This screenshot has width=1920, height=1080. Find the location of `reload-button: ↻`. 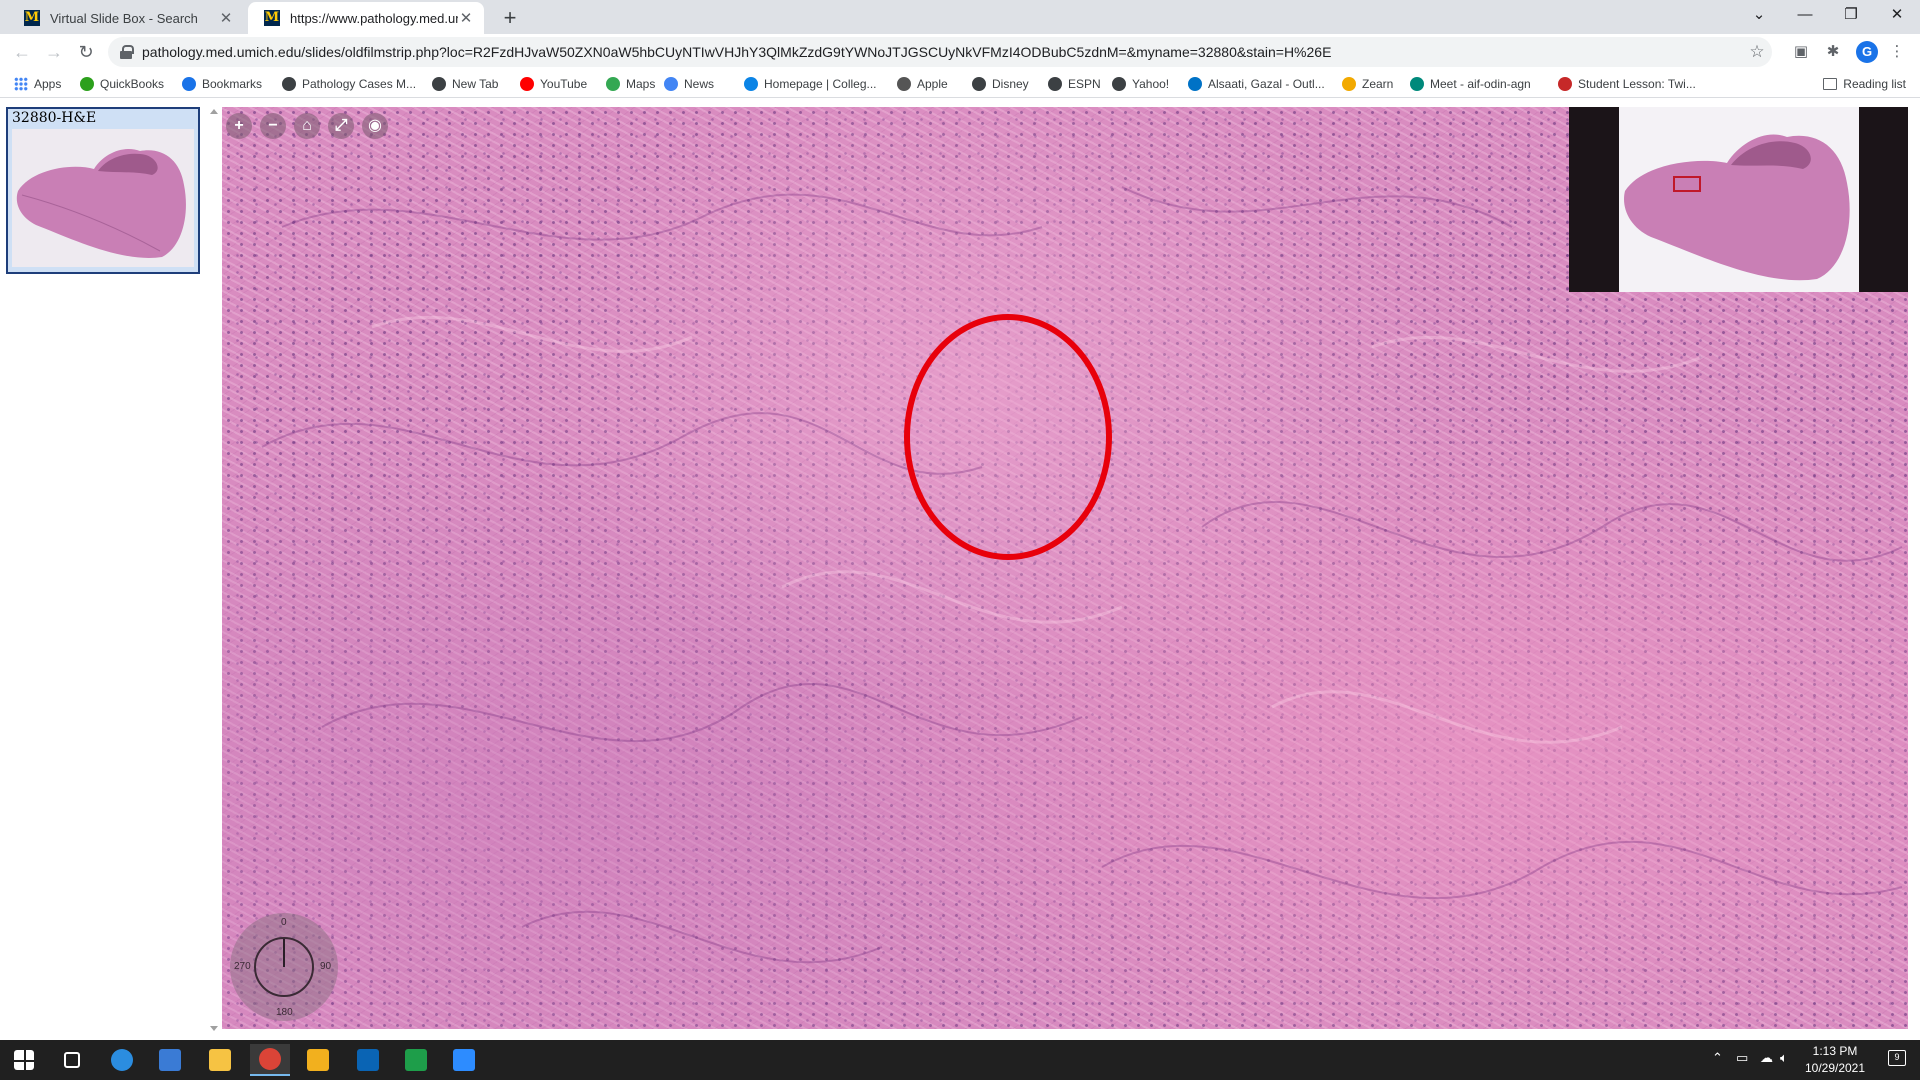

reload-button: ↻ is located at coordinates (86, 52).